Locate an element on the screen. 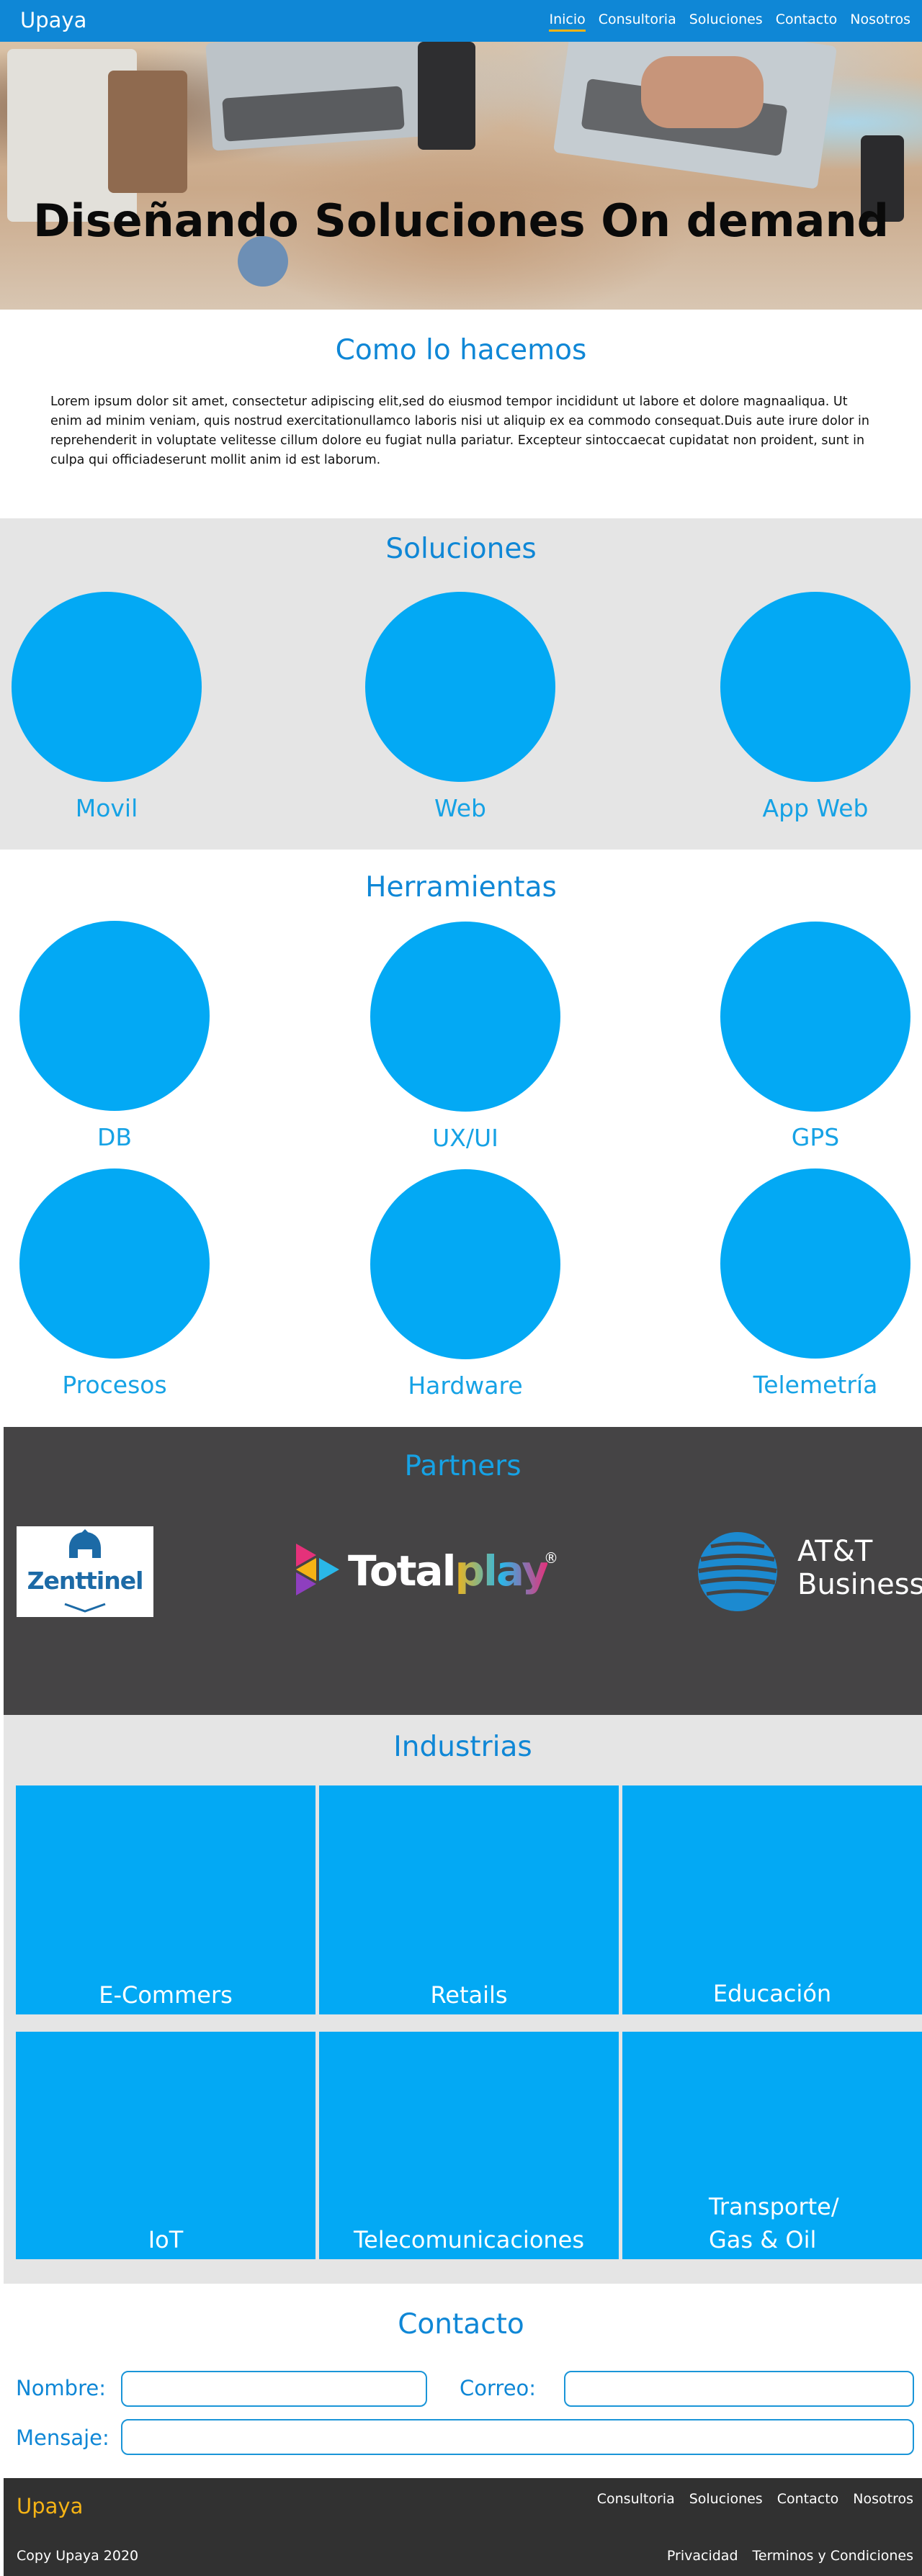 The width and height of the screenshot is (922, 2576). industria-tile-telecomunicaciones: Telecomunicaciones is located at coordinates (469, 2145).